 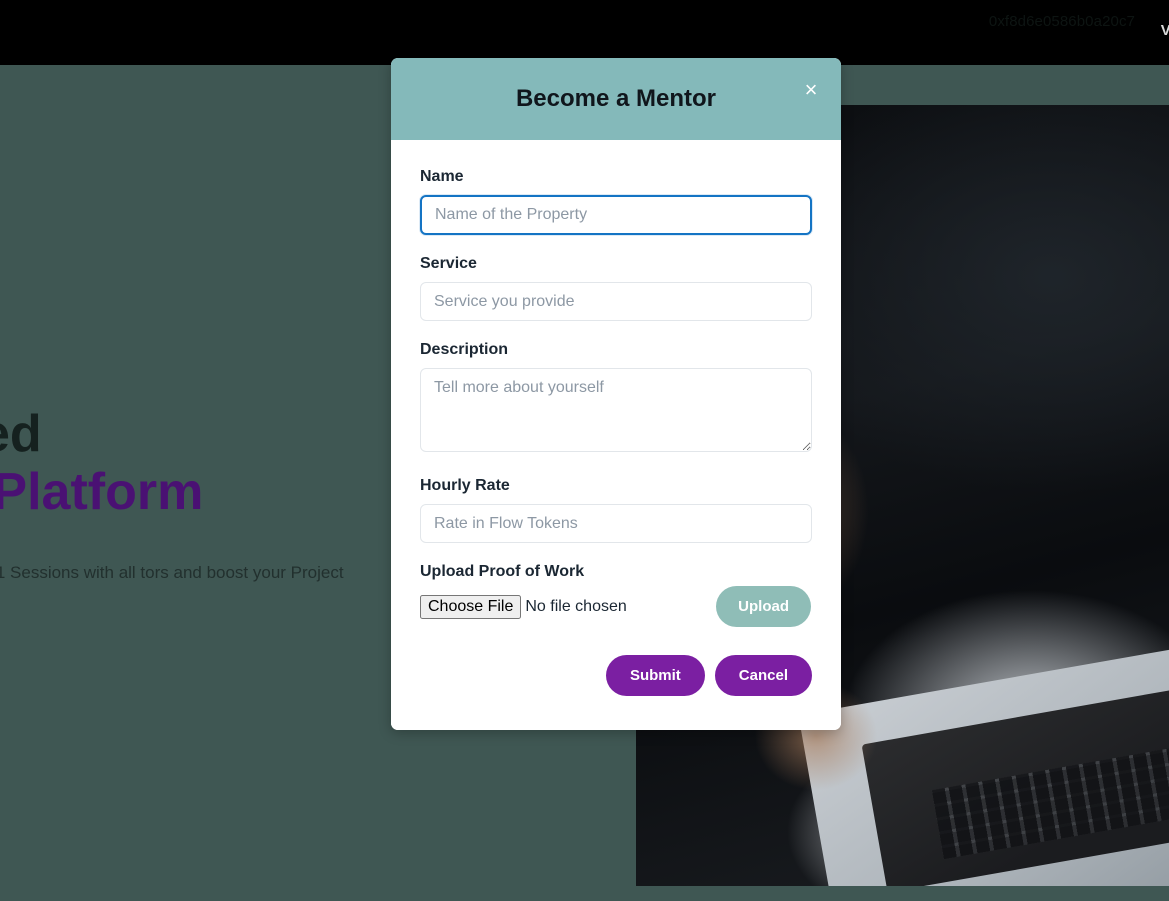 What do you see at coordinates (21, 434) in the screenshot?
I see `hero-title-line1: centralized` at bounding box center [21, 434].